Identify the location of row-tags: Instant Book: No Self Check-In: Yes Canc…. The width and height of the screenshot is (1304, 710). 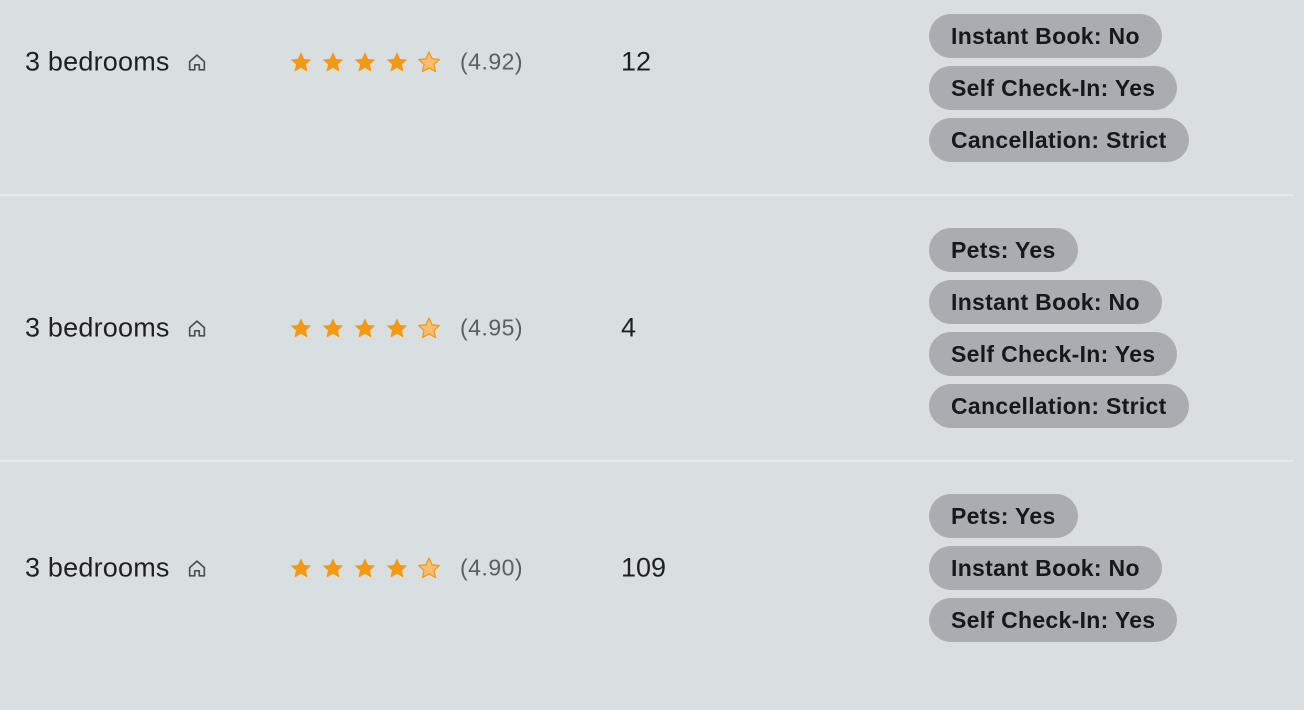
(1059, 88).